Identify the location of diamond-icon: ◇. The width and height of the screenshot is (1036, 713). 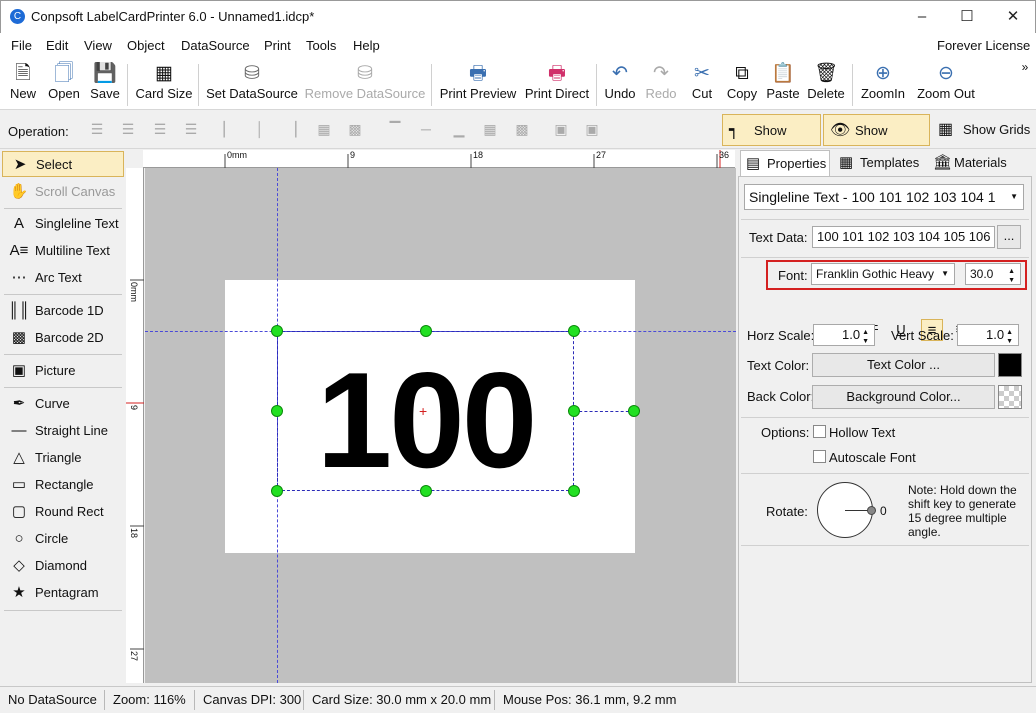
(19, 565).